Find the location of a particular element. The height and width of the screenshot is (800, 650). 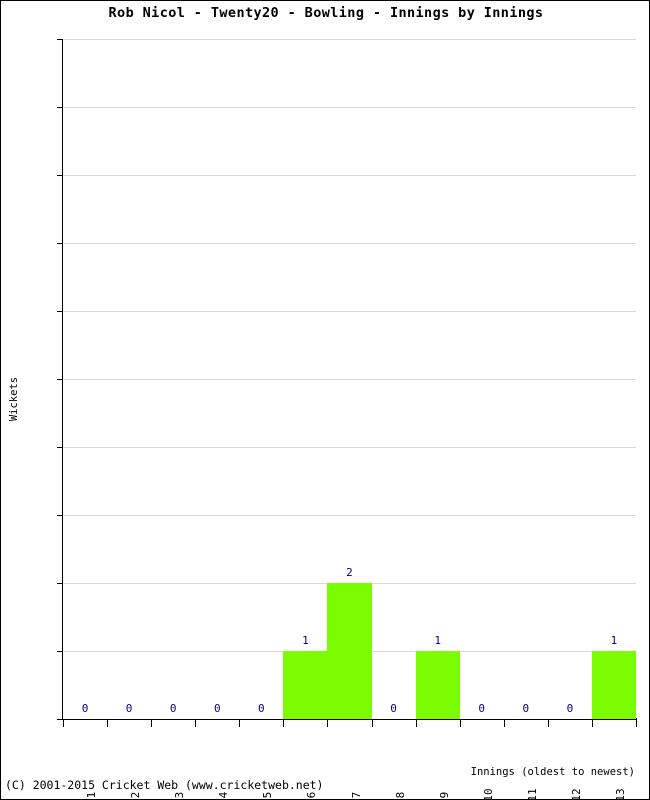

x-tick-label: 8 is located at coordinates (400, 795).